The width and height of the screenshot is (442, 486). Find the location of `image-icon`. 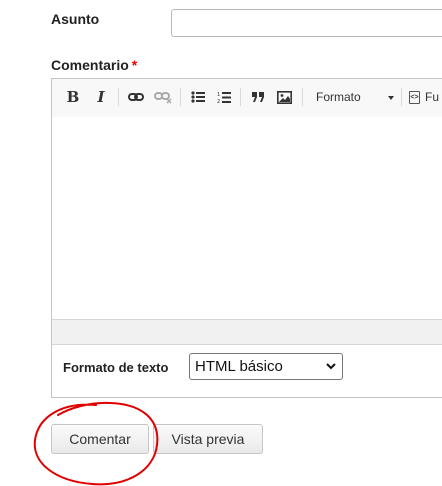

image-icon is located at coordinates (284, 97).